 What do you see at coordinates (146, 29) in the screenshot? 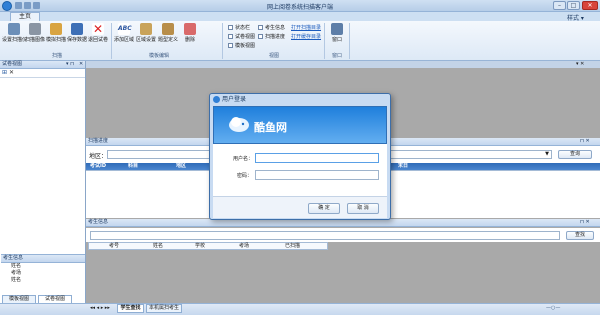
I see `settings-doc-icon` at bounding box center [146, 29].